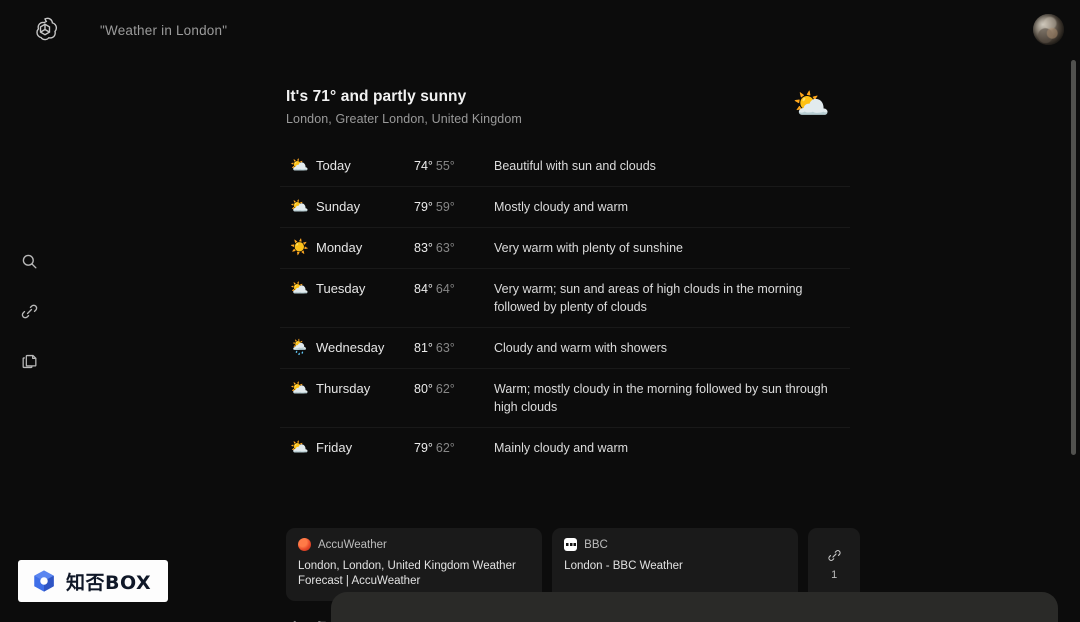 The width and height of the screenshot is (1080, 622). What do you see at coordinates (339, 247) in the screenshot?
I see `forecast-day: Monday` at bounding box center [339, 247].